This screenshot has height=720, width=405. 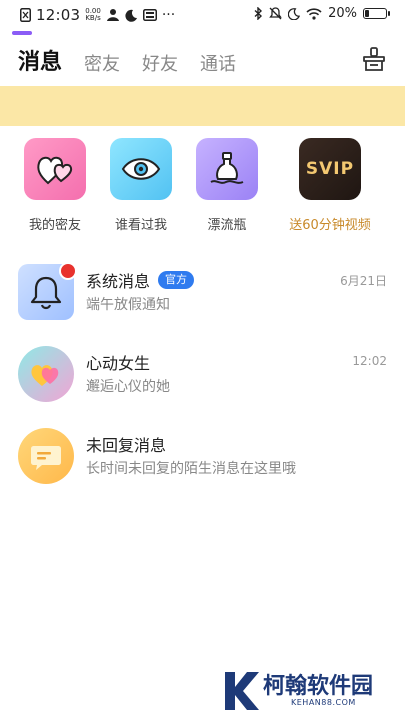 I want to click on wifi-icon, so click(x=314, y=13).